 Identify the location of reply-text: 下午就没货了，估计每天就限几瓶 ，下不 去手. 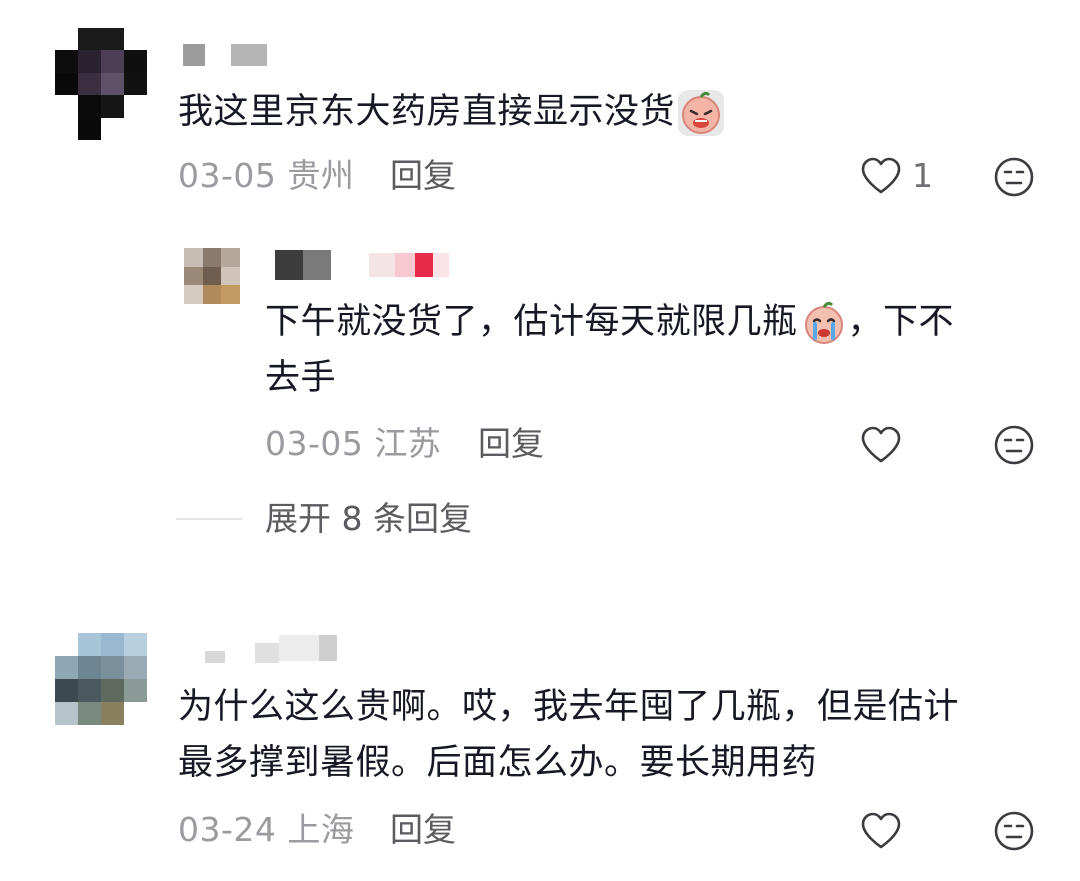
(645, 350).